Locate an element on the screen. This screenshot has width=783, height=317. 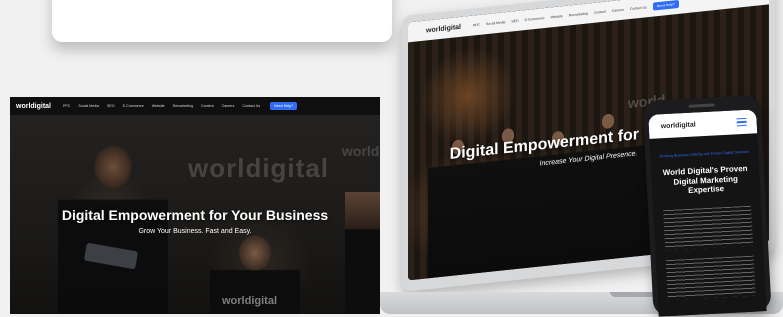
phone-brand-logo: worldigital is located at coordinates (678, 125).